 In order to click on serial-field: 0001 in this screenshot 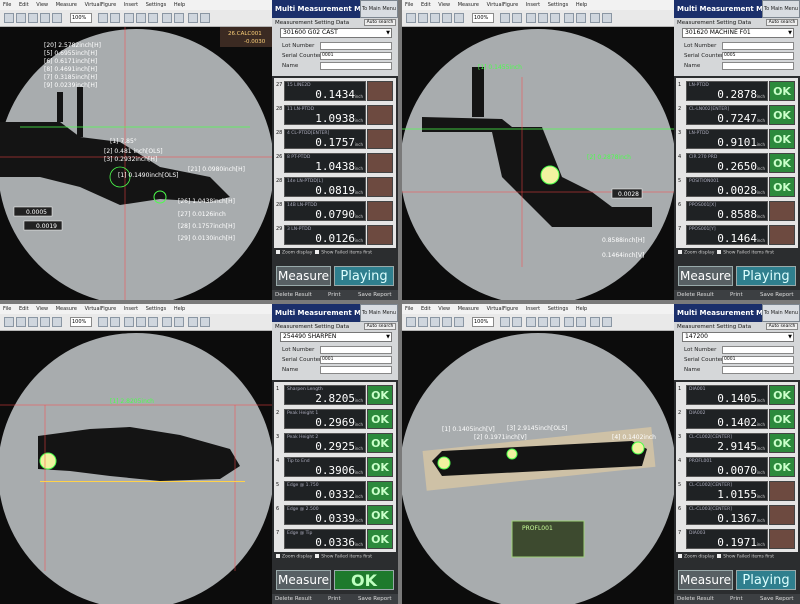, I will do `click(356, 56)`.